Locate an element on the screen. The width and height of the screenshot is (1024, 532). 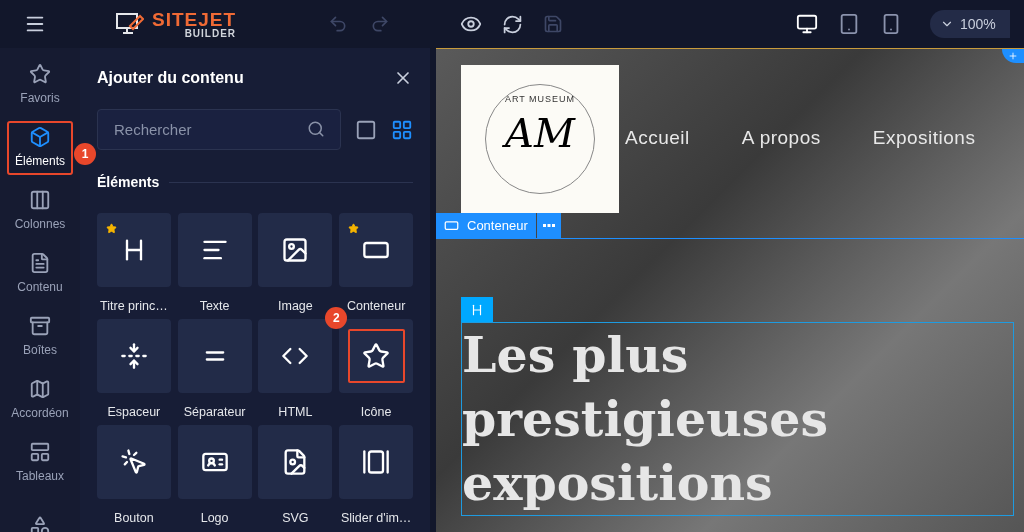
nav-link: Accueil is located at coordinates (657, 138).